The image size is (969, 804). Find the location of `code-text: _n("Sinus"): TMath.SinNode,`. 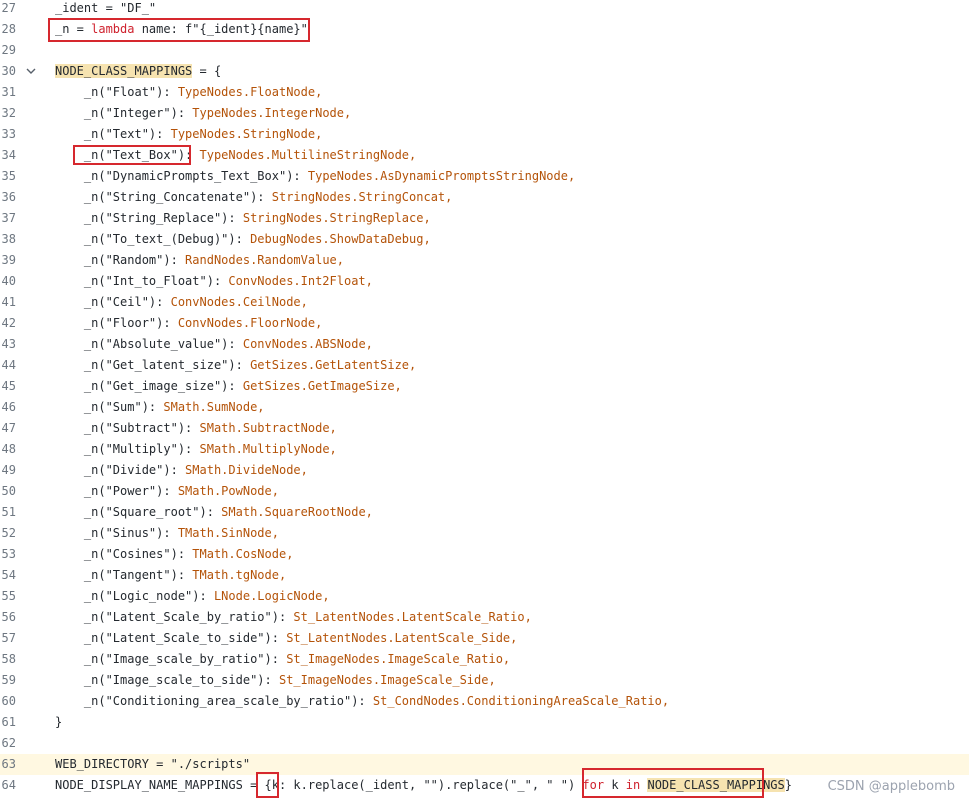

code-text: _n("Sinus"): TMath.SinNode, is located at coordinates (167, 533).